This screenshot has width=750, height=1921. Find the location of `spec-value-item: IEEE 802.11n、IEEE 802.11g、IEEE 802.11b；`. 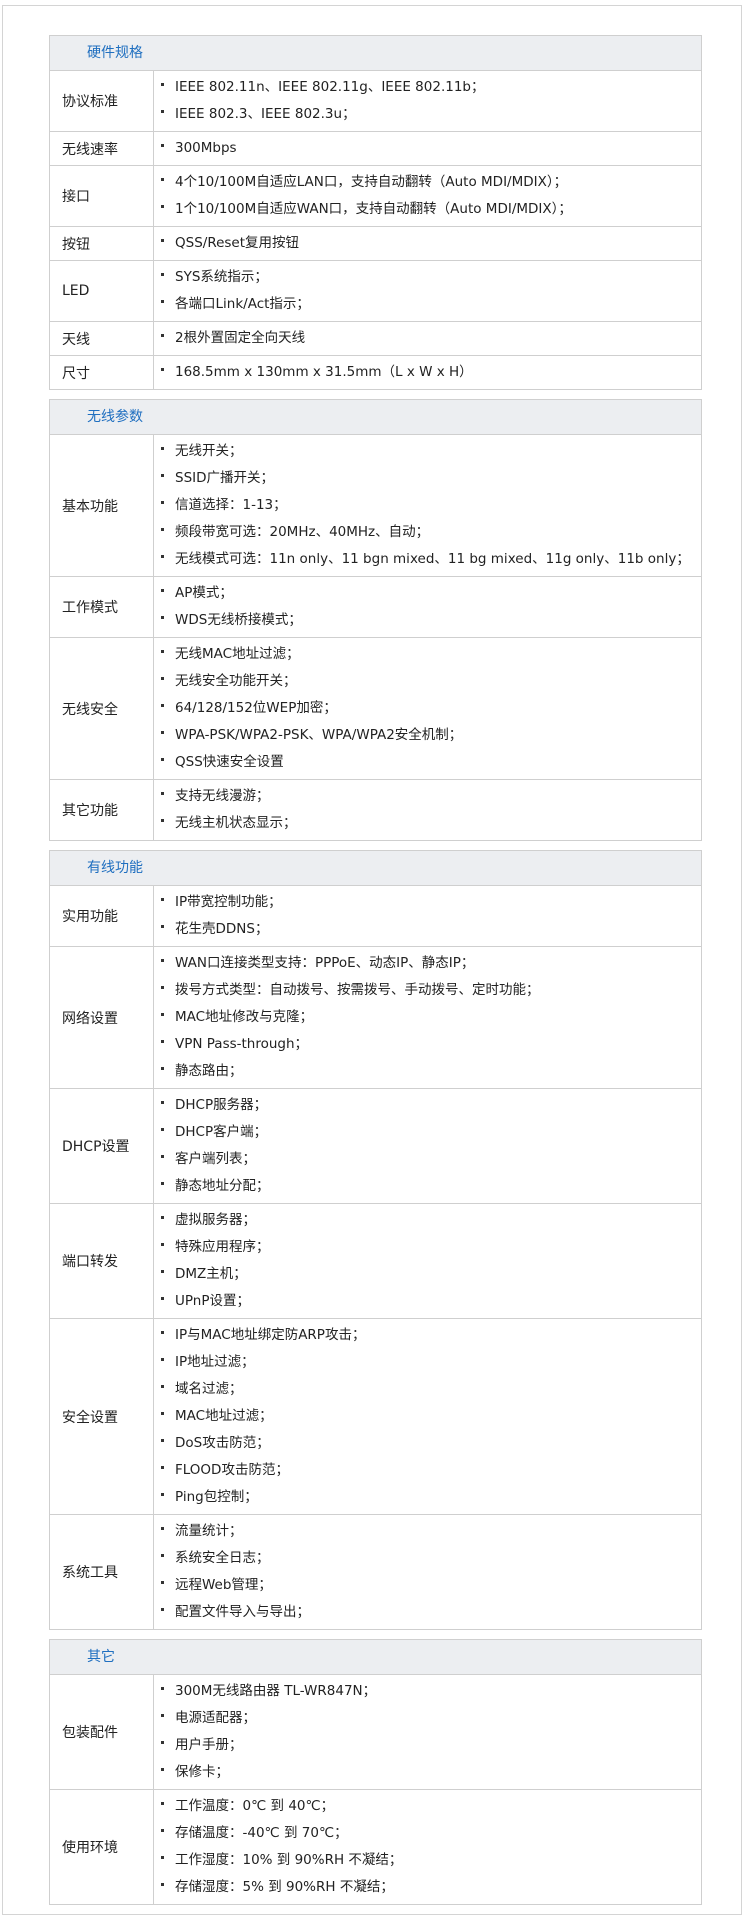

spec-value-item: IEEE 802.11n、IEEE 802.11g、IEEE 802.11b； is located at coordinates (431, 87).